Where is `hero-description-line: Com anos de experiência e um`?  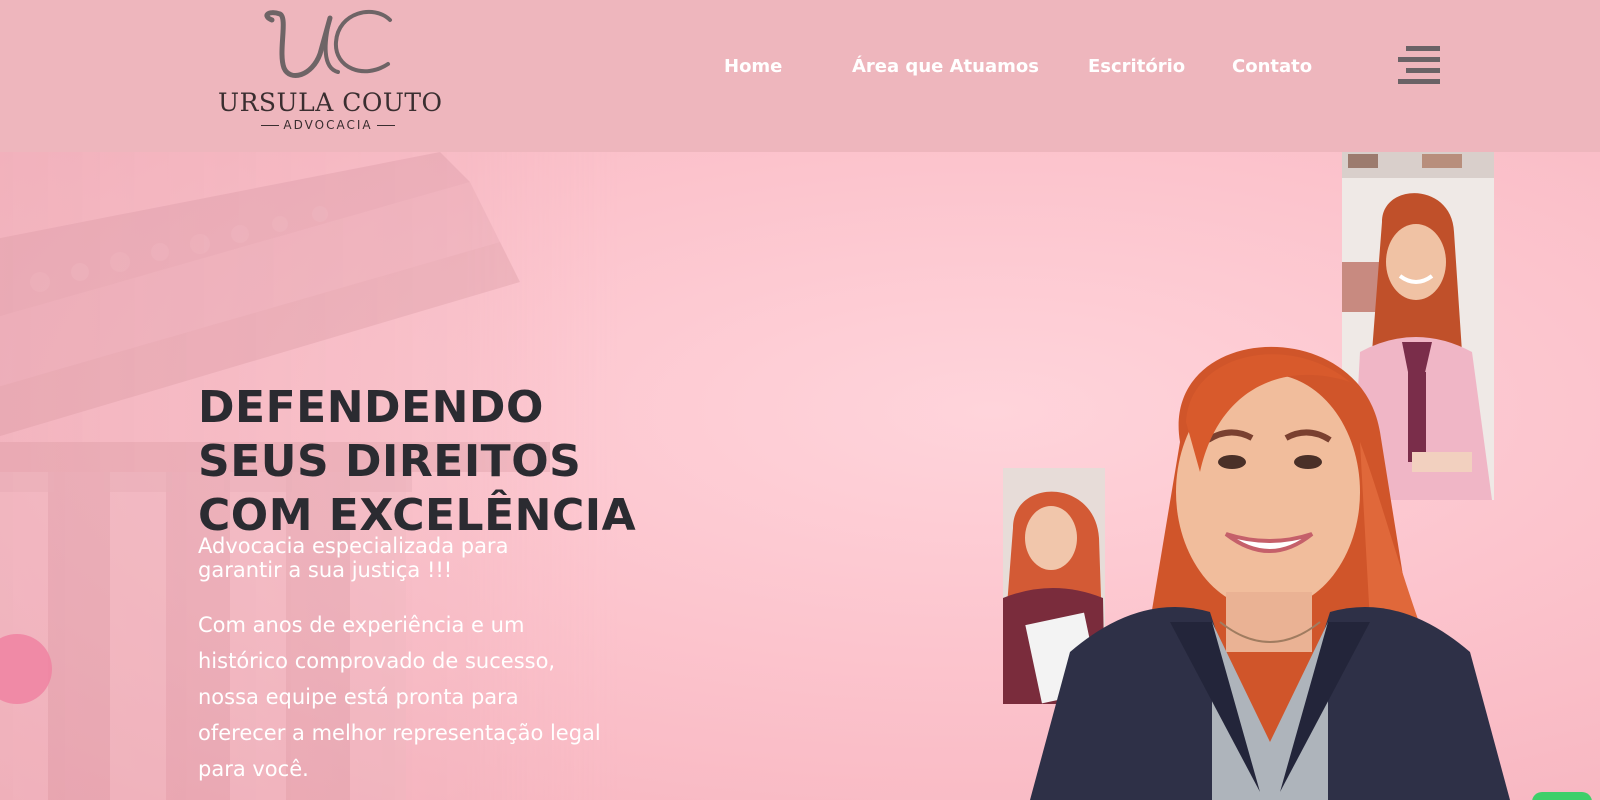 hero-description-line: Com anos de experiência e um is located at coordinates (361, 625).